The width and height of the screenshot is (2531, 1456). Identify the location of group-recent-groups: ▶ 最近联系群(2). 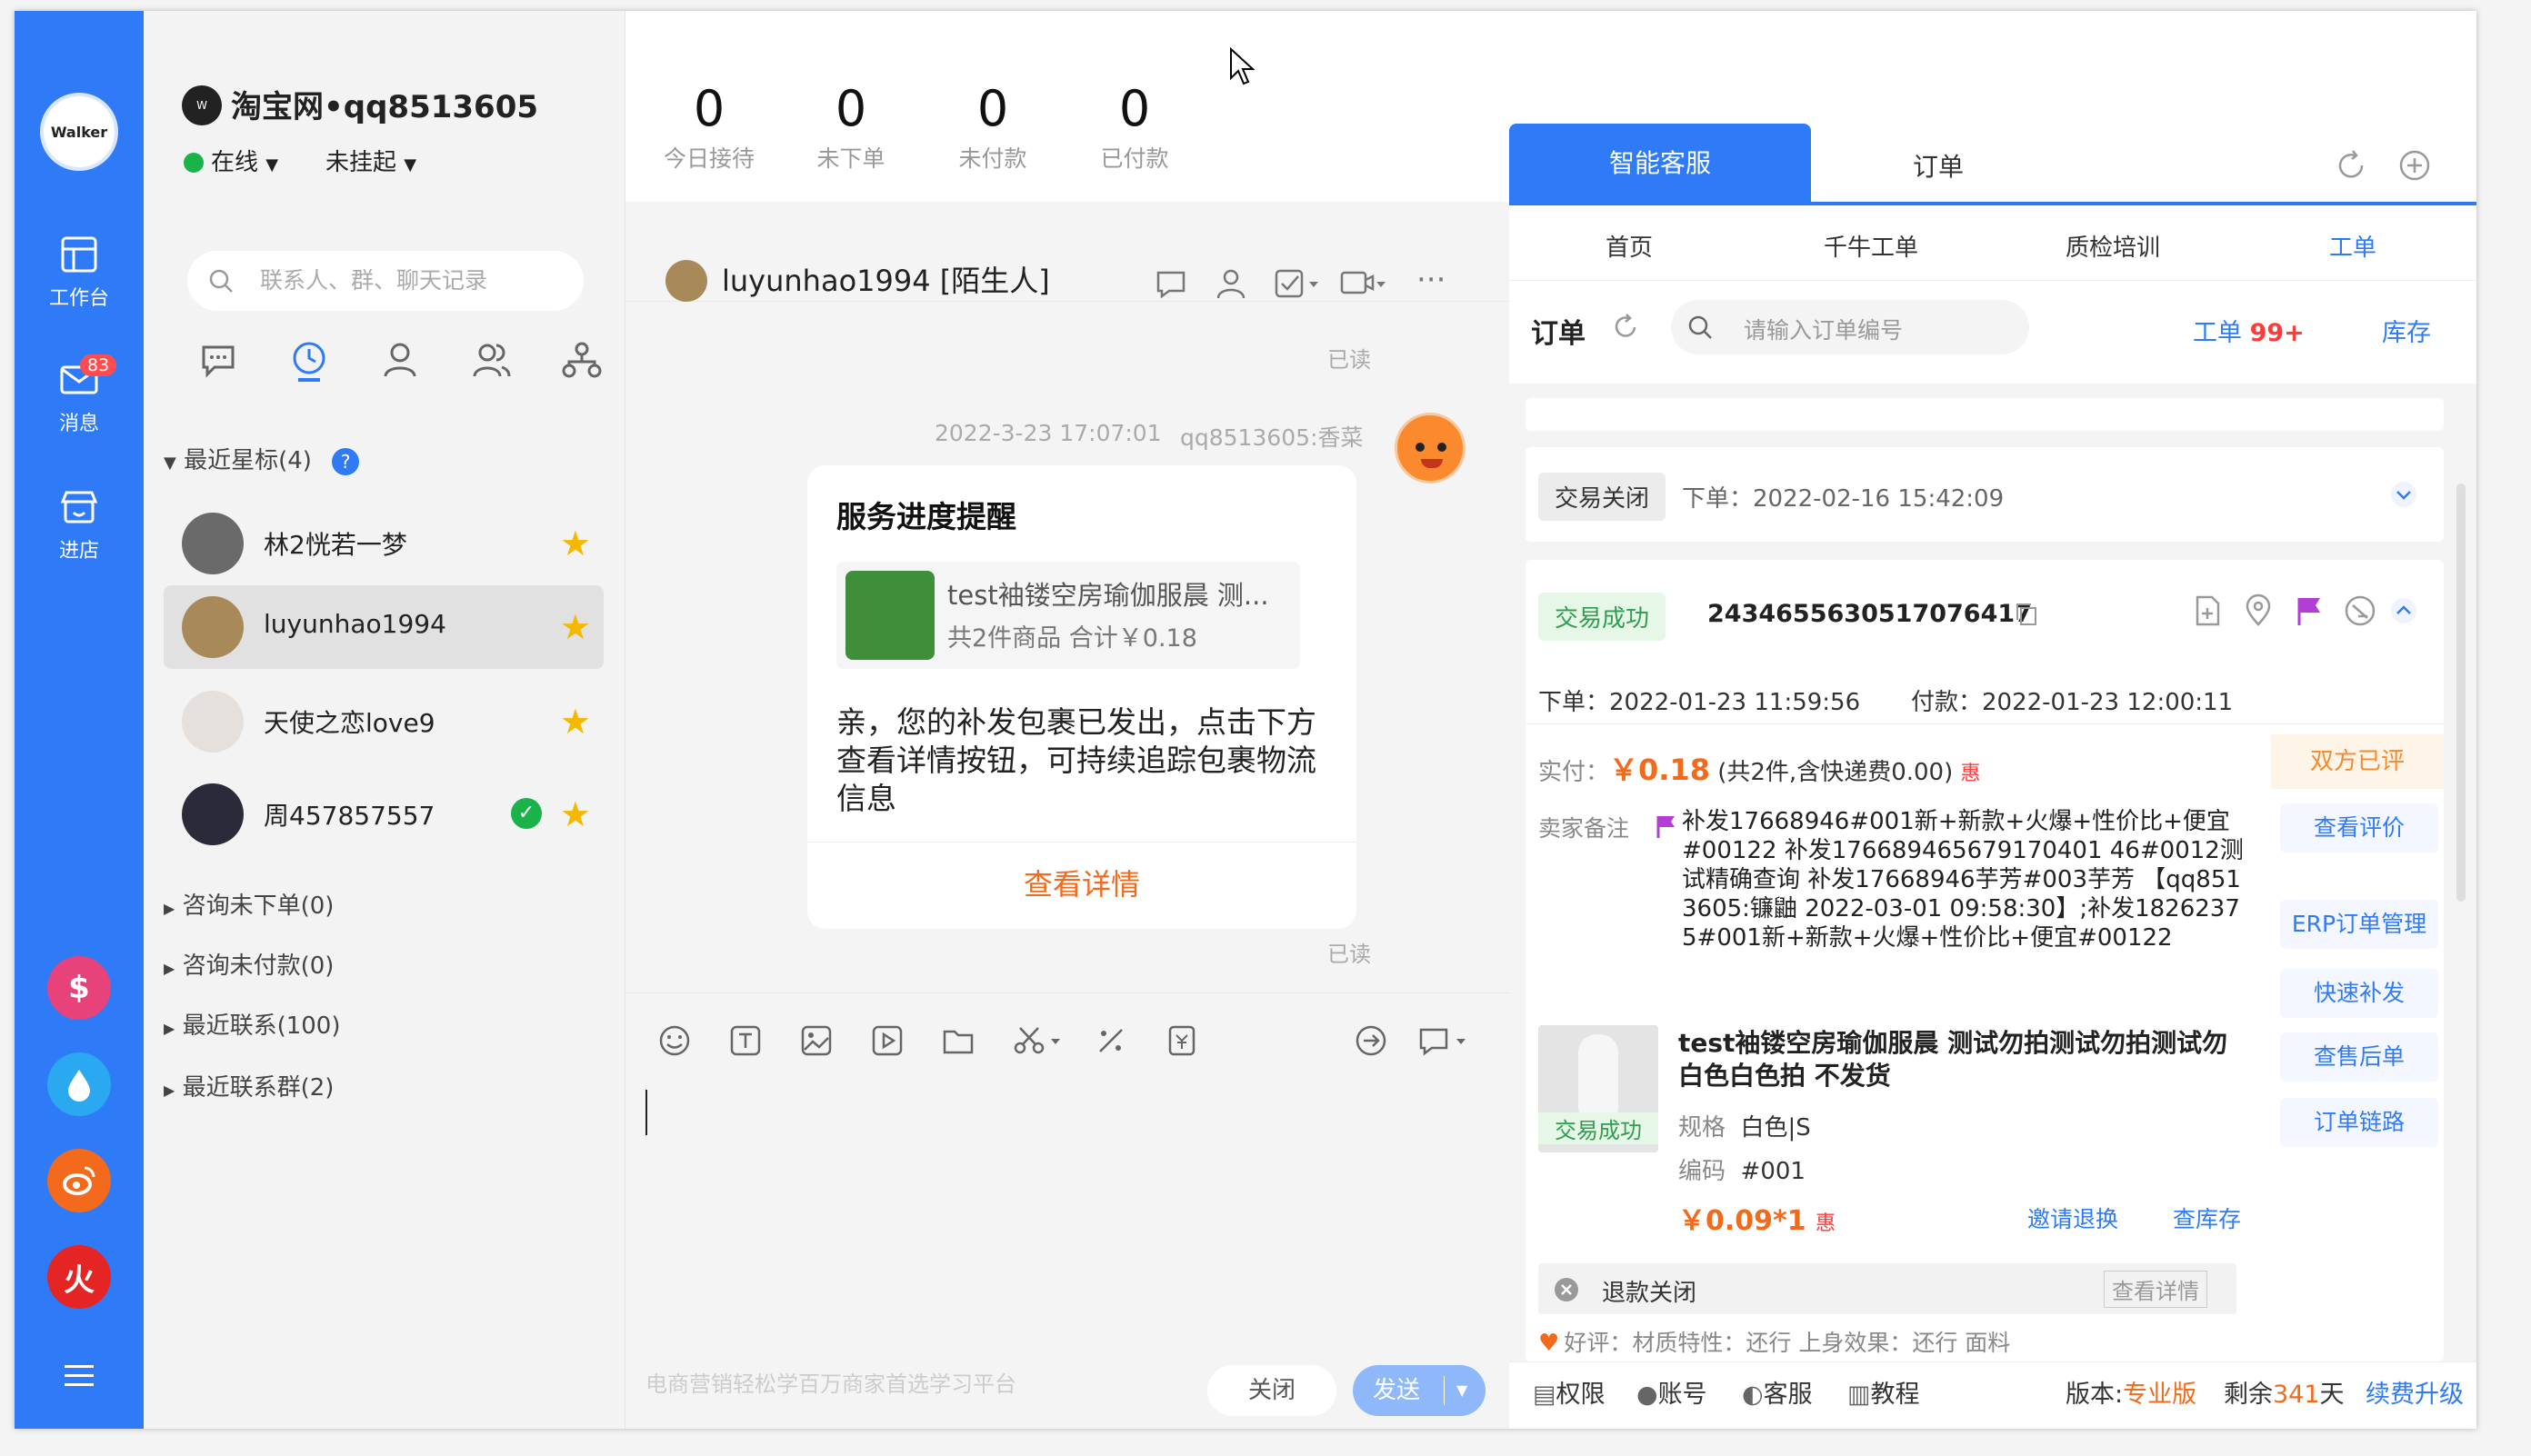
(249, 1086).